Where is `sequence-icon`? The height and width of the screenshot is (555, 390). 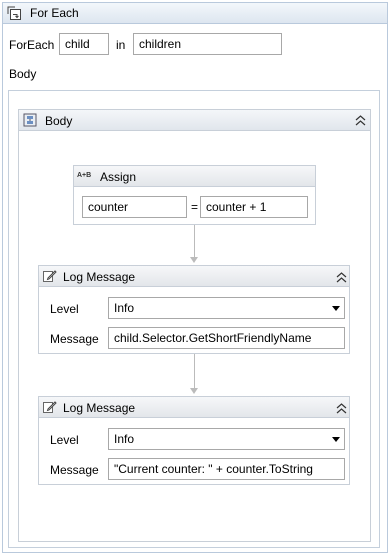 sequence-icon is located at coordinates (30, 120).